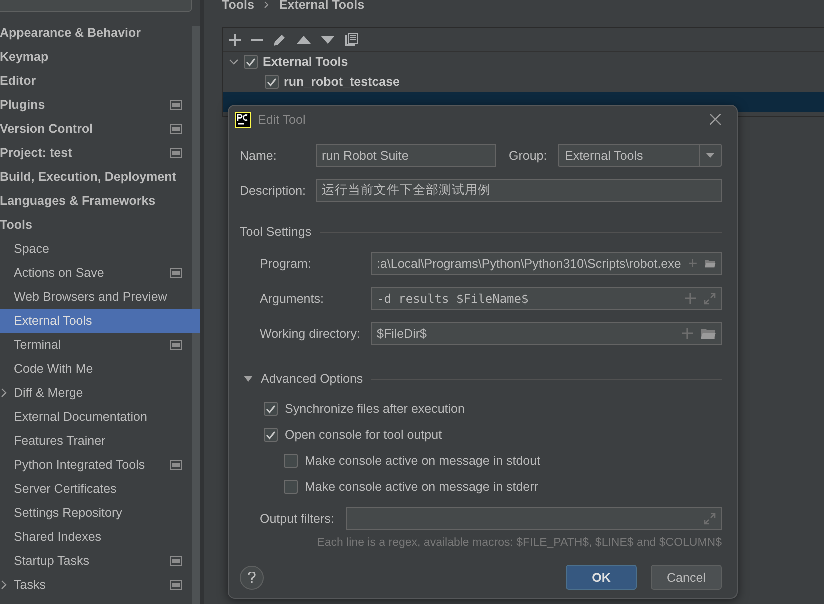 This screenshot has width=824, height=604. Describe the element at coordinates (375, 409) in the screenshot. I see `option-label: Synchronize files after execution` at that location.